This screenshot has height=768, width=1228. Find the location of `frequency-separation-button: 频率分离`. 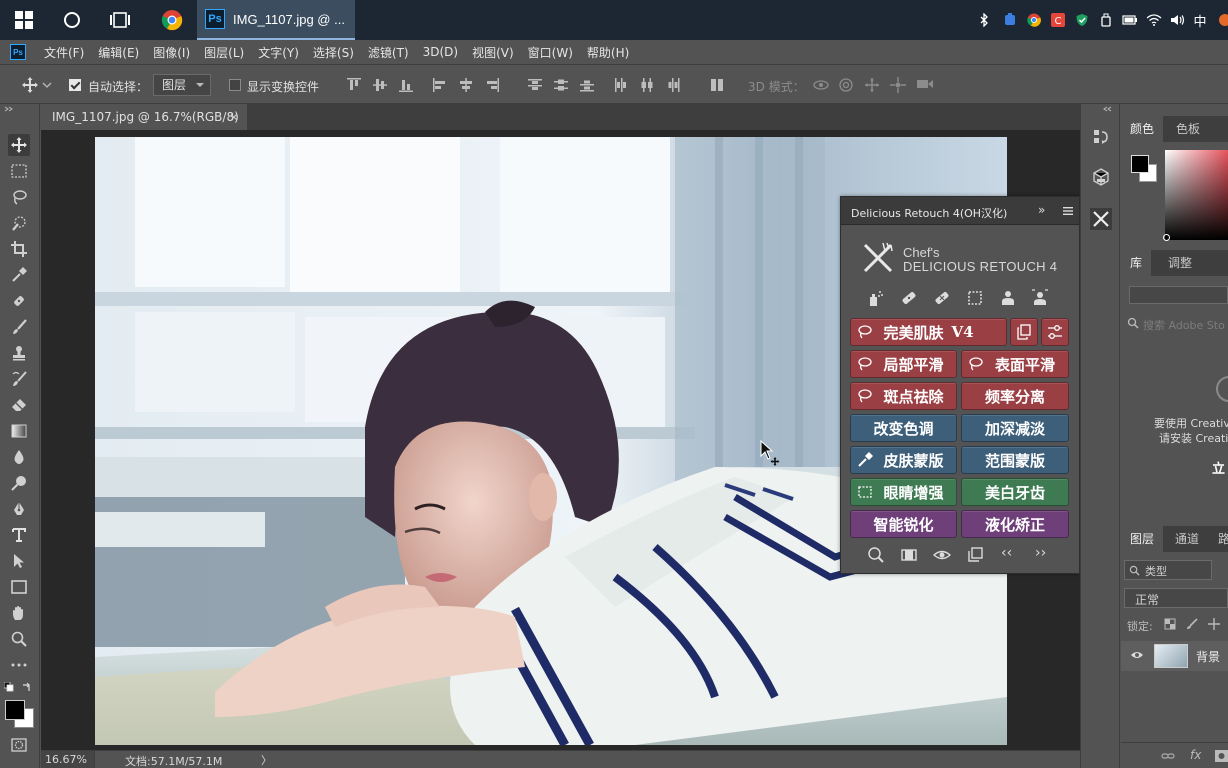

frequency-separation-button: 频率分离 is located at coordinates (1015, 396).